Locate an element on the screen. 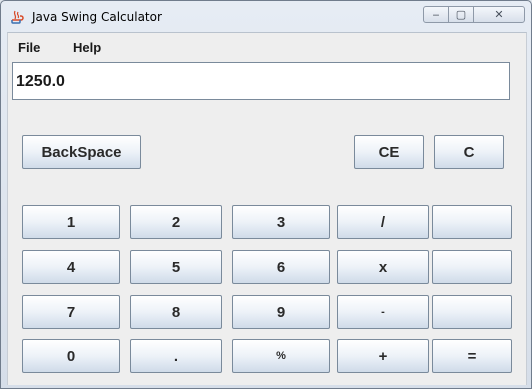 Image resolution: width=532 pixels, height=389 pixels. blank-button-row2 is located at coordinates (472, 267).